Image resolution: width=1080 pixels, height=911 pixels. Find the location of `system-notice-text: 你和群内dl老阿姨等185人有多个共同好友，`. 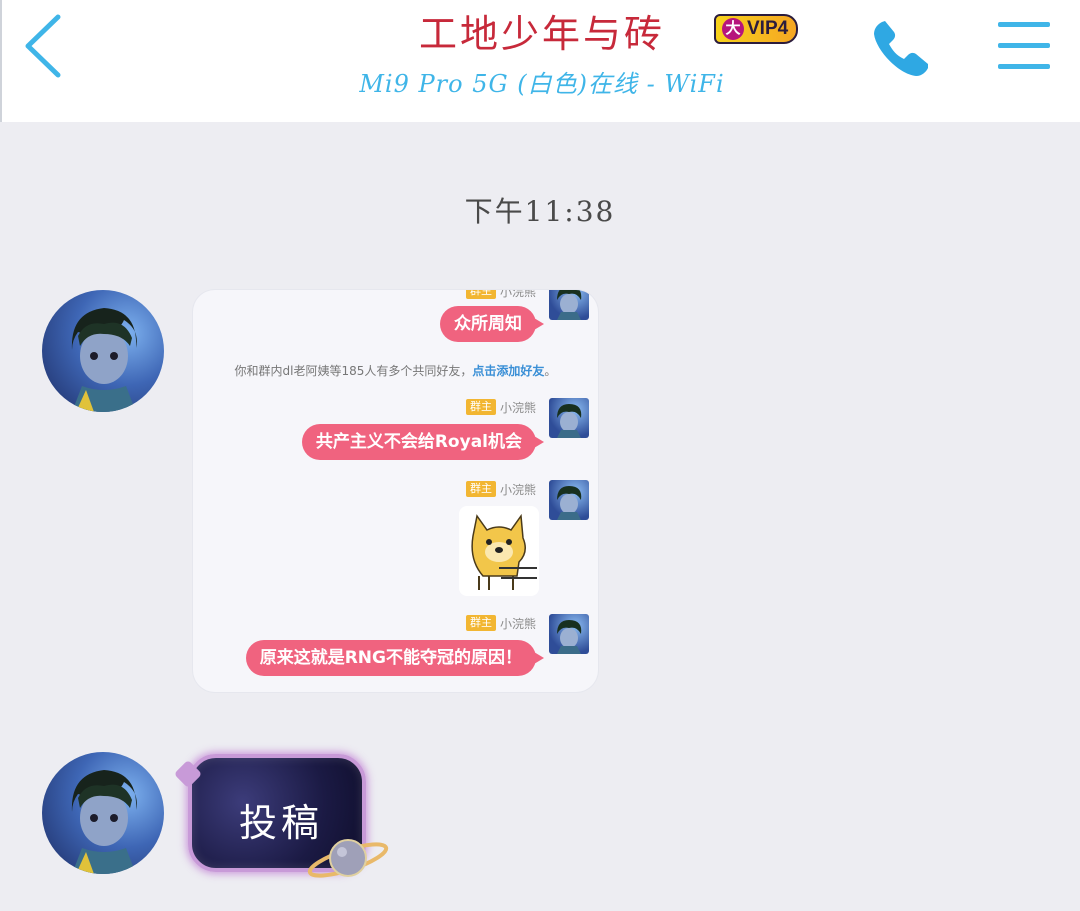

system-notice-text: 你和群内dl老阿姨等185人有多个共同好友， is located at coordinates (353, 371).